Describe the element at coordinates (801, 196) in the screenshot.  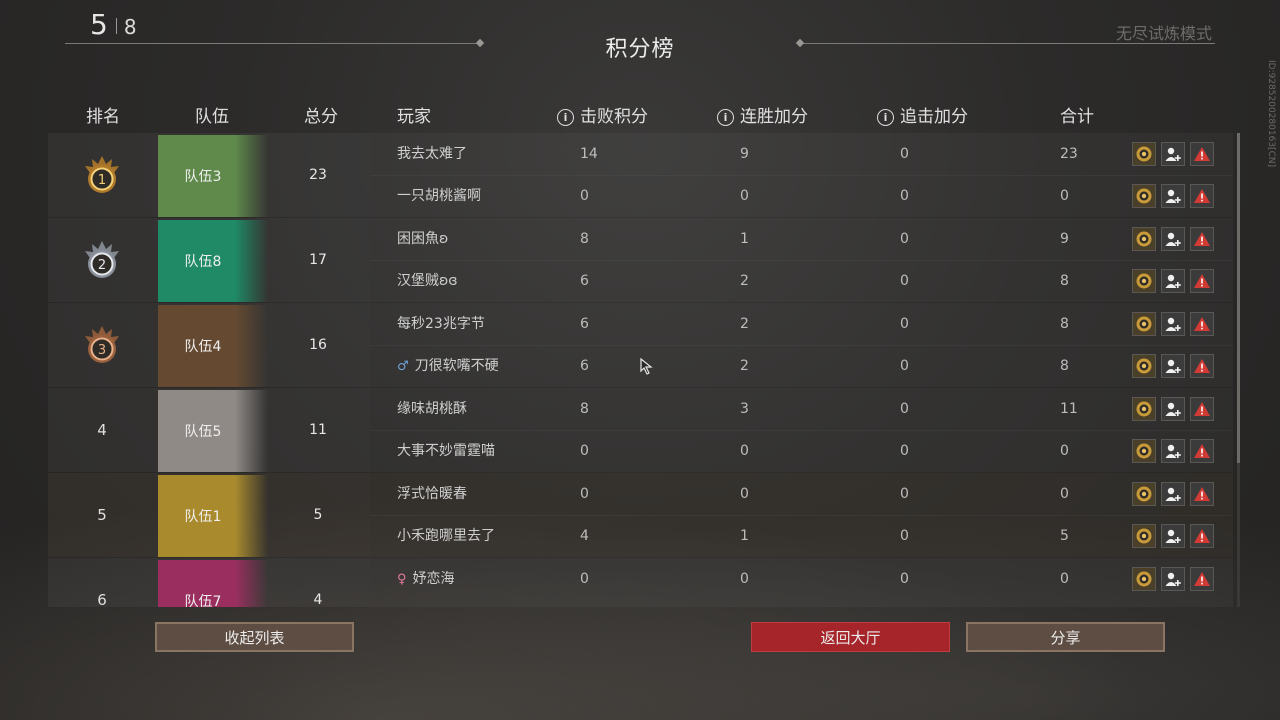
I see `player-row: 一只胡桃酱啊 0 0 0 0` at that location.